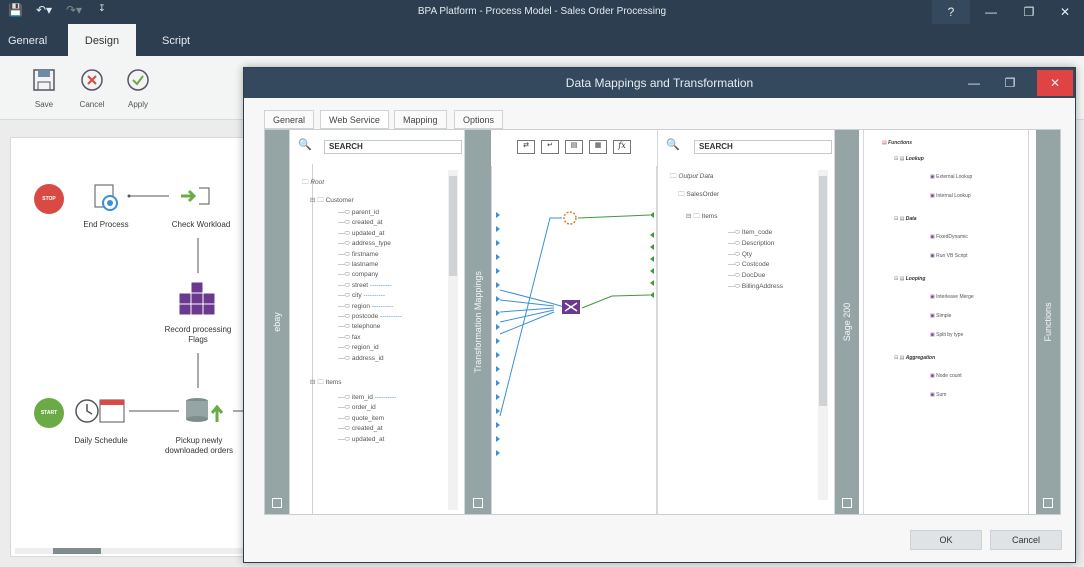  Describe the element at coordinates (361, 419) in the screenshot. I see `item-field: —⬭ quote_item` at that location.